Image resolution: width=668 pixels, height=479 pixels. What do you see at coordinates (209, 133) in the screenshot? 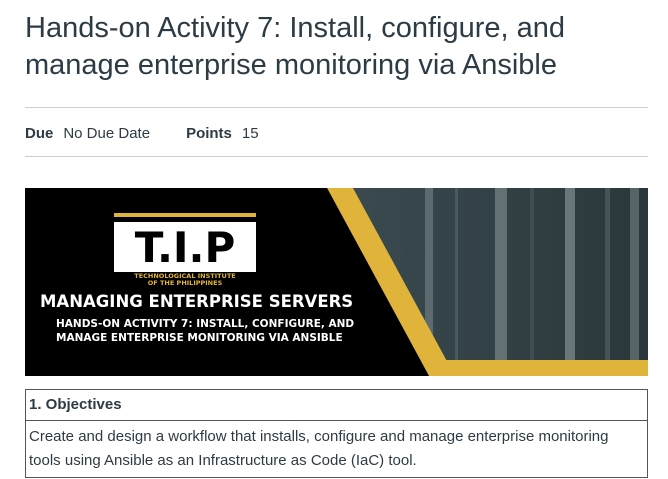
I see `points-label: Points` at bounding box center [209, 133].